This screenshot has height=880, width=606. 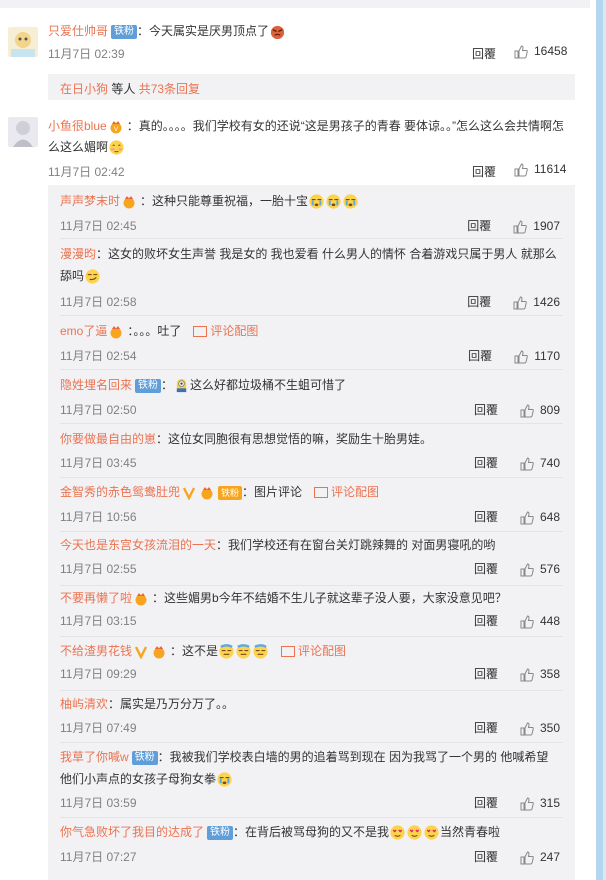 I want to click on reply-time: 11月7日 09:29, so click(x=98, y=674).